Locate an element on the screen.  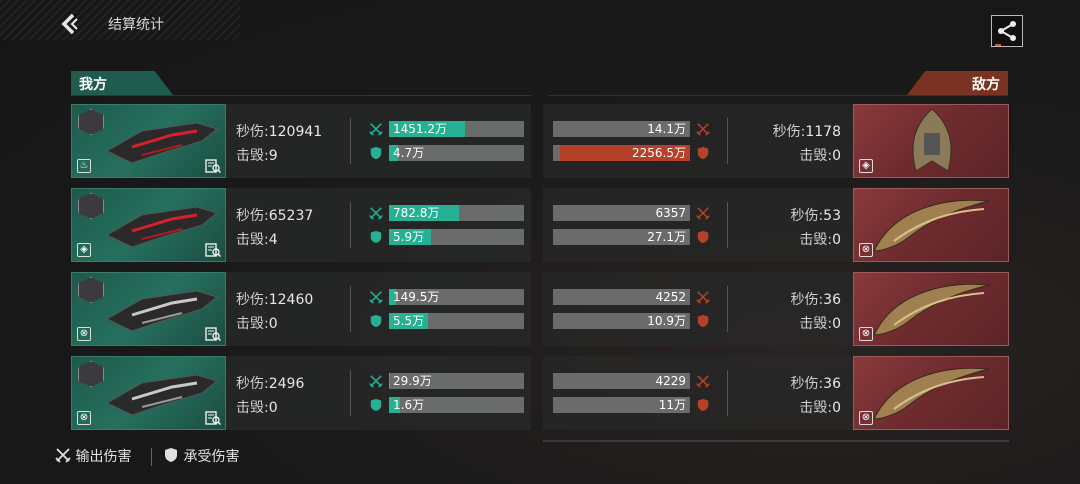
kills-stat: 击毁:9 is located at coordinates (257, 155).